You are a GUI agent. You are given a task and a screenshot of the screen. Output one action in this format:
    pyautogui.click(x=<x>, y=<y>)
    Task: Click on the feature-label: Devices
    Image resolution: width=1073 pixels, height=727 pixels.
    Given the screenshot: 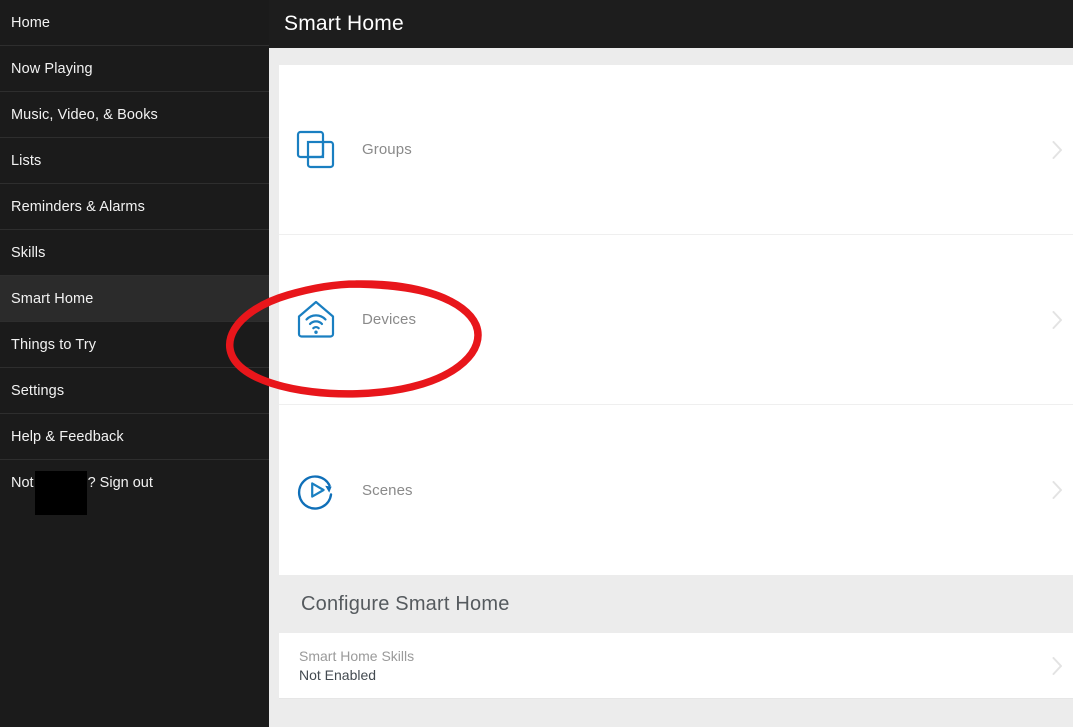 What is the action you would take?
    pyautogui.click(x=389, y=319)
    